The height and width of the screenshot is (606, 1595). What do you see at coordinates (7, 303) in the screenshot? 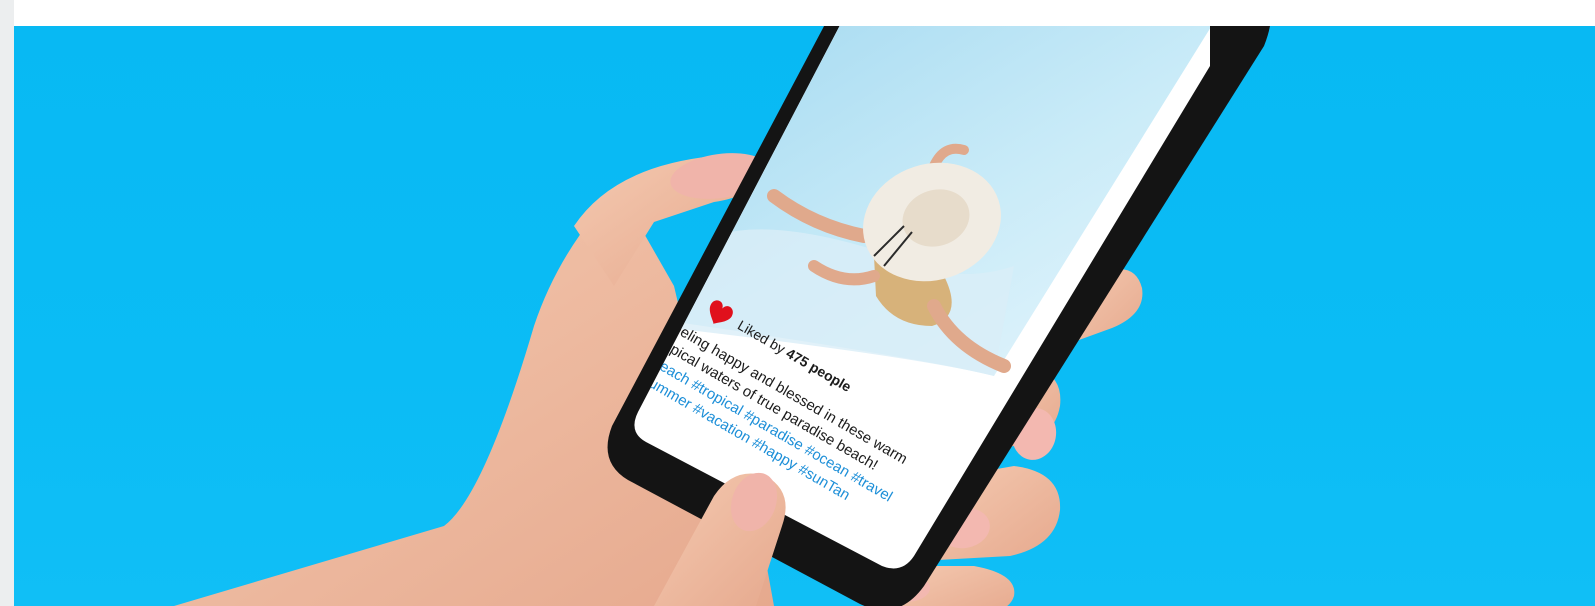
I see `left-rail` at bounding box center [7, 303].